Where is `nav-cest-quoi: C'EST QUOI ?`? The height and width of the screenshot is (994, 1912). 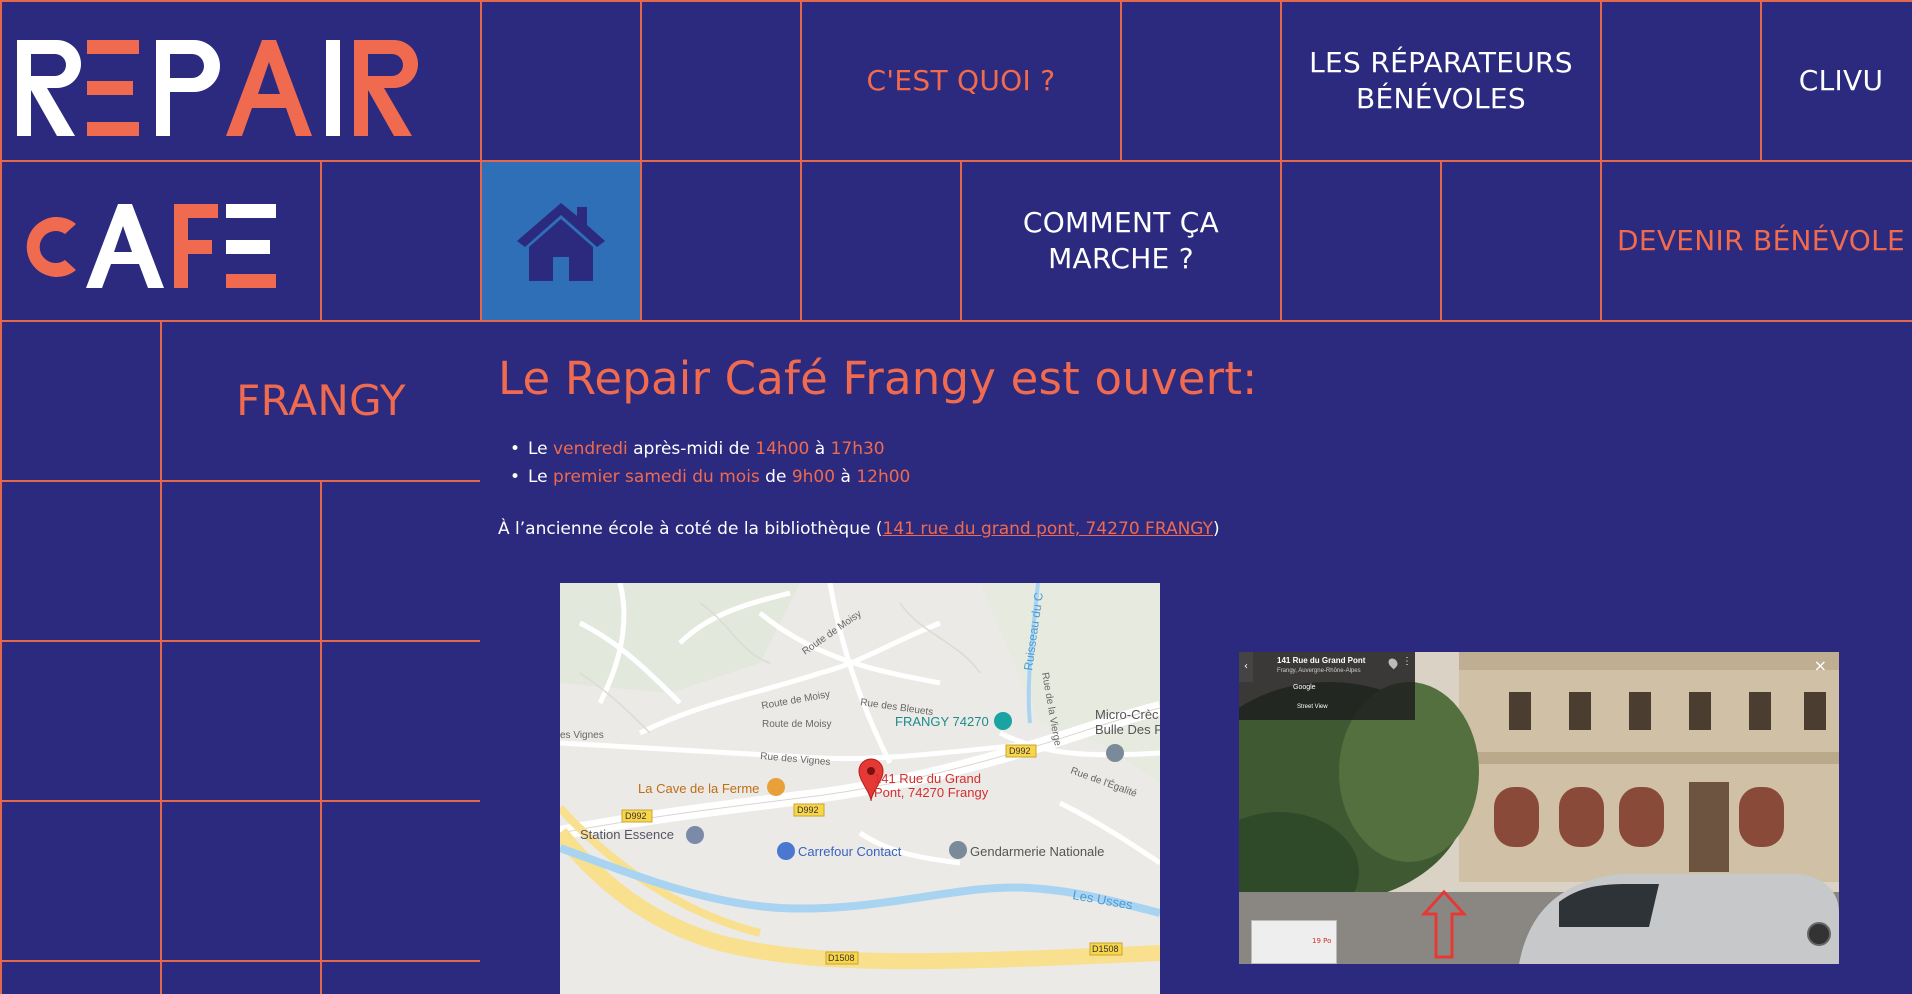 nav-cest-quoi: C'EST QUOI ? is located at coordinates (961, 81).